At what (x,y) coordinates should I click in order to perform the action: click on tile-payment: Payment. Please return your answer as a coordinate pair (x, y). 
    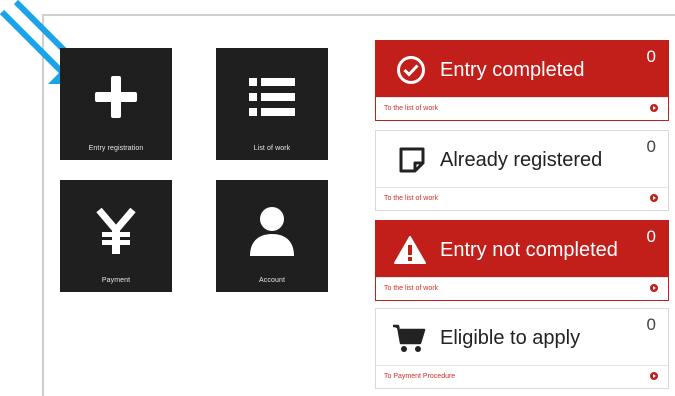
    Looking at the image, I should click on (116, 236).